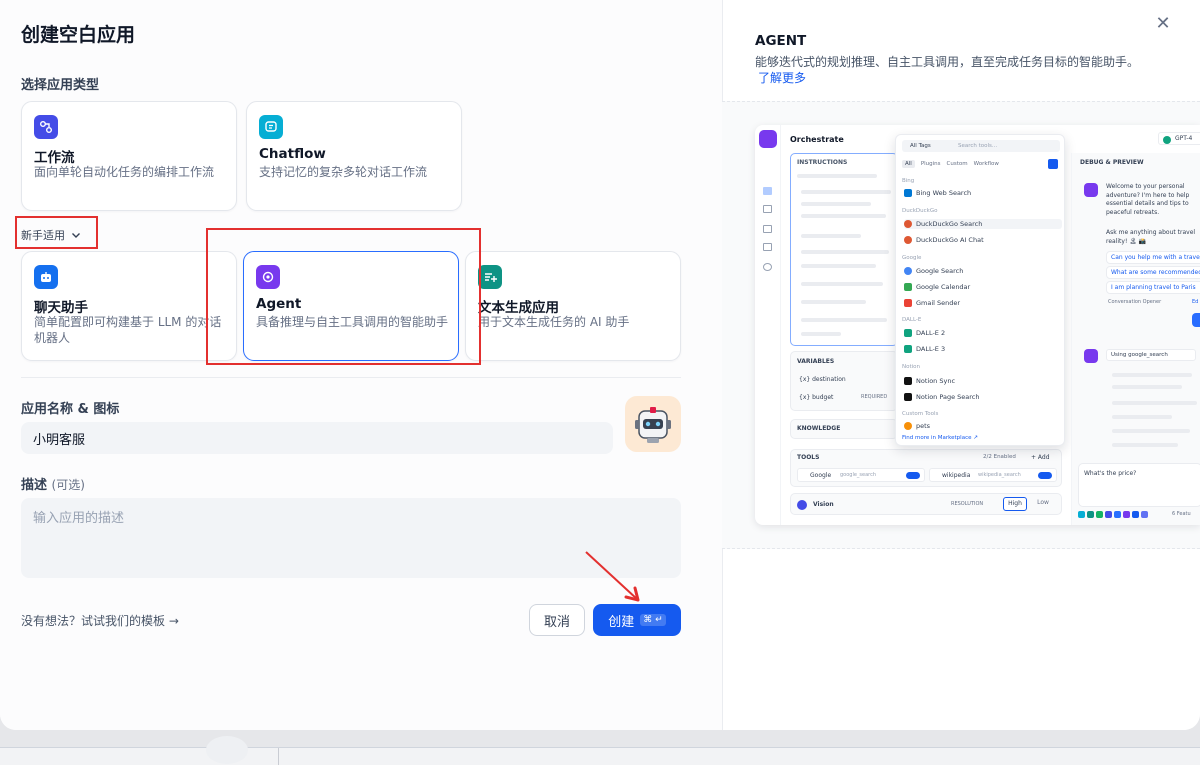  What do you see at coordinates (54, 158) in the screenshot?
I see `card-workflow-title: 工作流` at bounding box center [54, 158].